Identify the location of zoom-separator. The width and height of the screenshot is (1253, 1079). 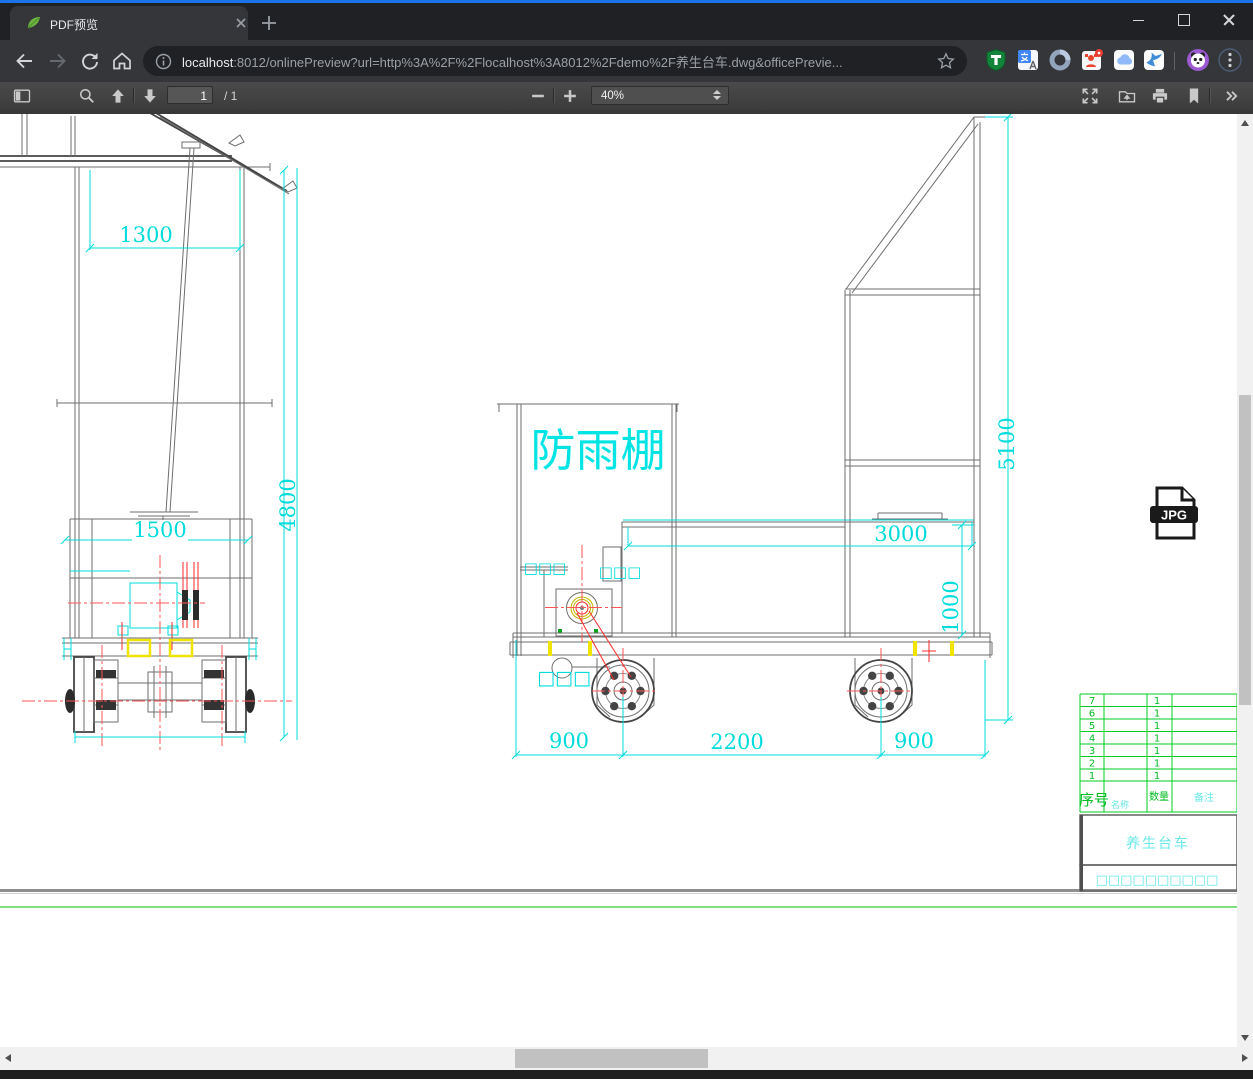
(553, 95).